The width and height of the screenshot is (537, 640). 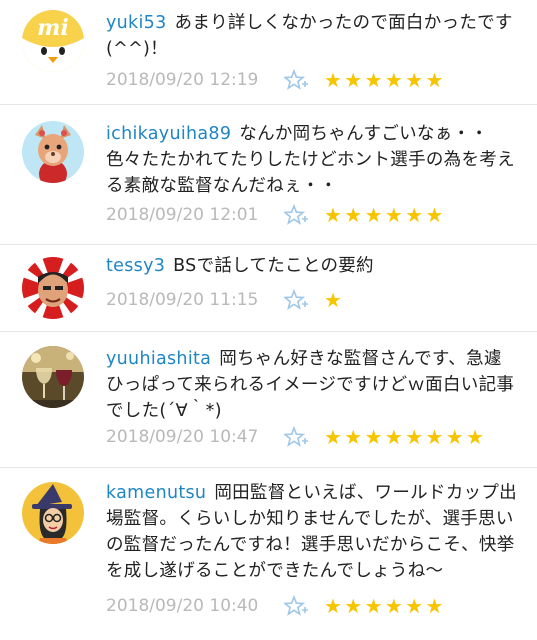 I want to click on user-avatar: mi, so click(x=53, y=41).